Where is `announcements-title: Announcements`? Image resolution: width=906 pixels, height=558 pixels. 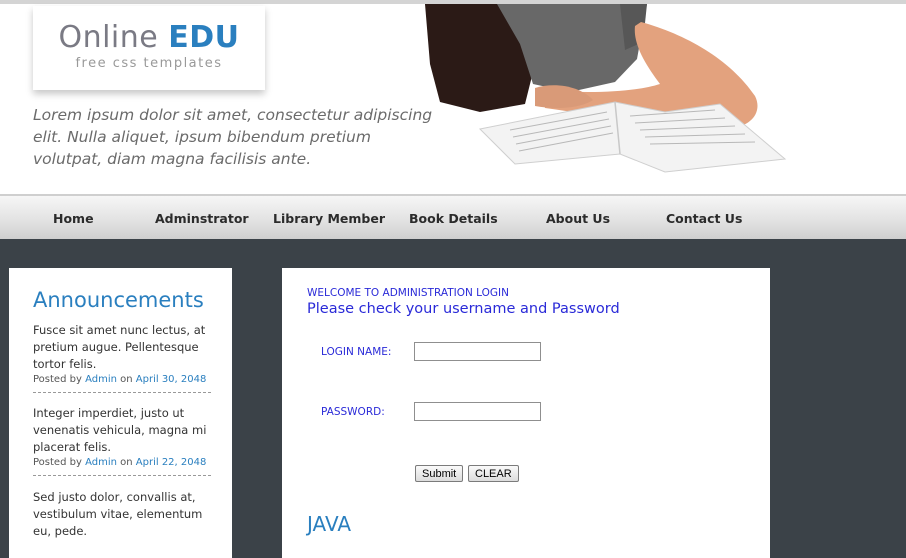
announcements-title: Announcements is located at coordinates (118, 300).